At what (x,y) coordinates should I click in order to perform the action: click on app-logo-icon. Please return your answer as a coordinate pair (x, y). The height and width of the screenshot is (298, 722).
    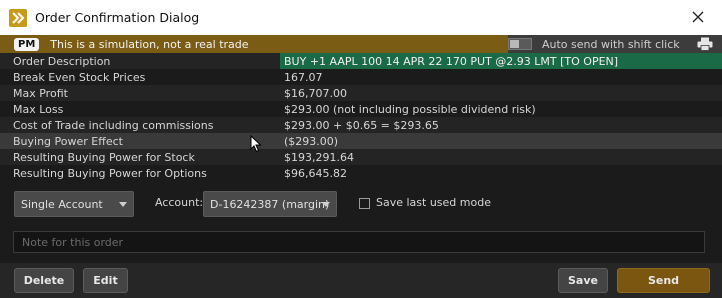
    Looking at the image, I should click on (18, 17).